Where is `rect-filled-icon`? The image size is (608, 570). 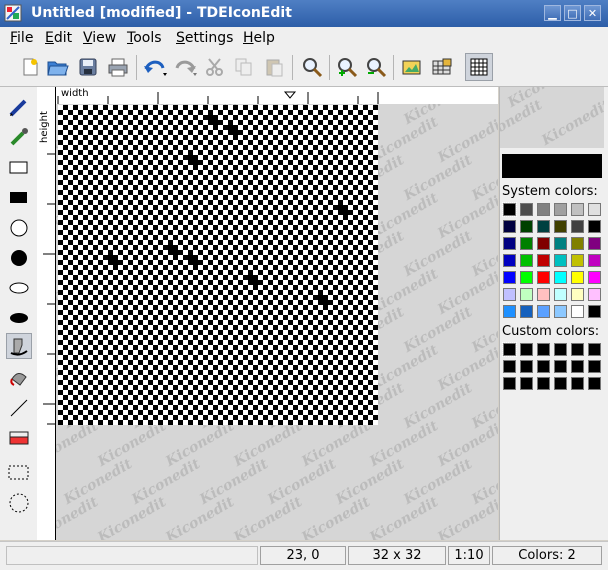 rect-filled-icon is located at coordinates (19, 198).